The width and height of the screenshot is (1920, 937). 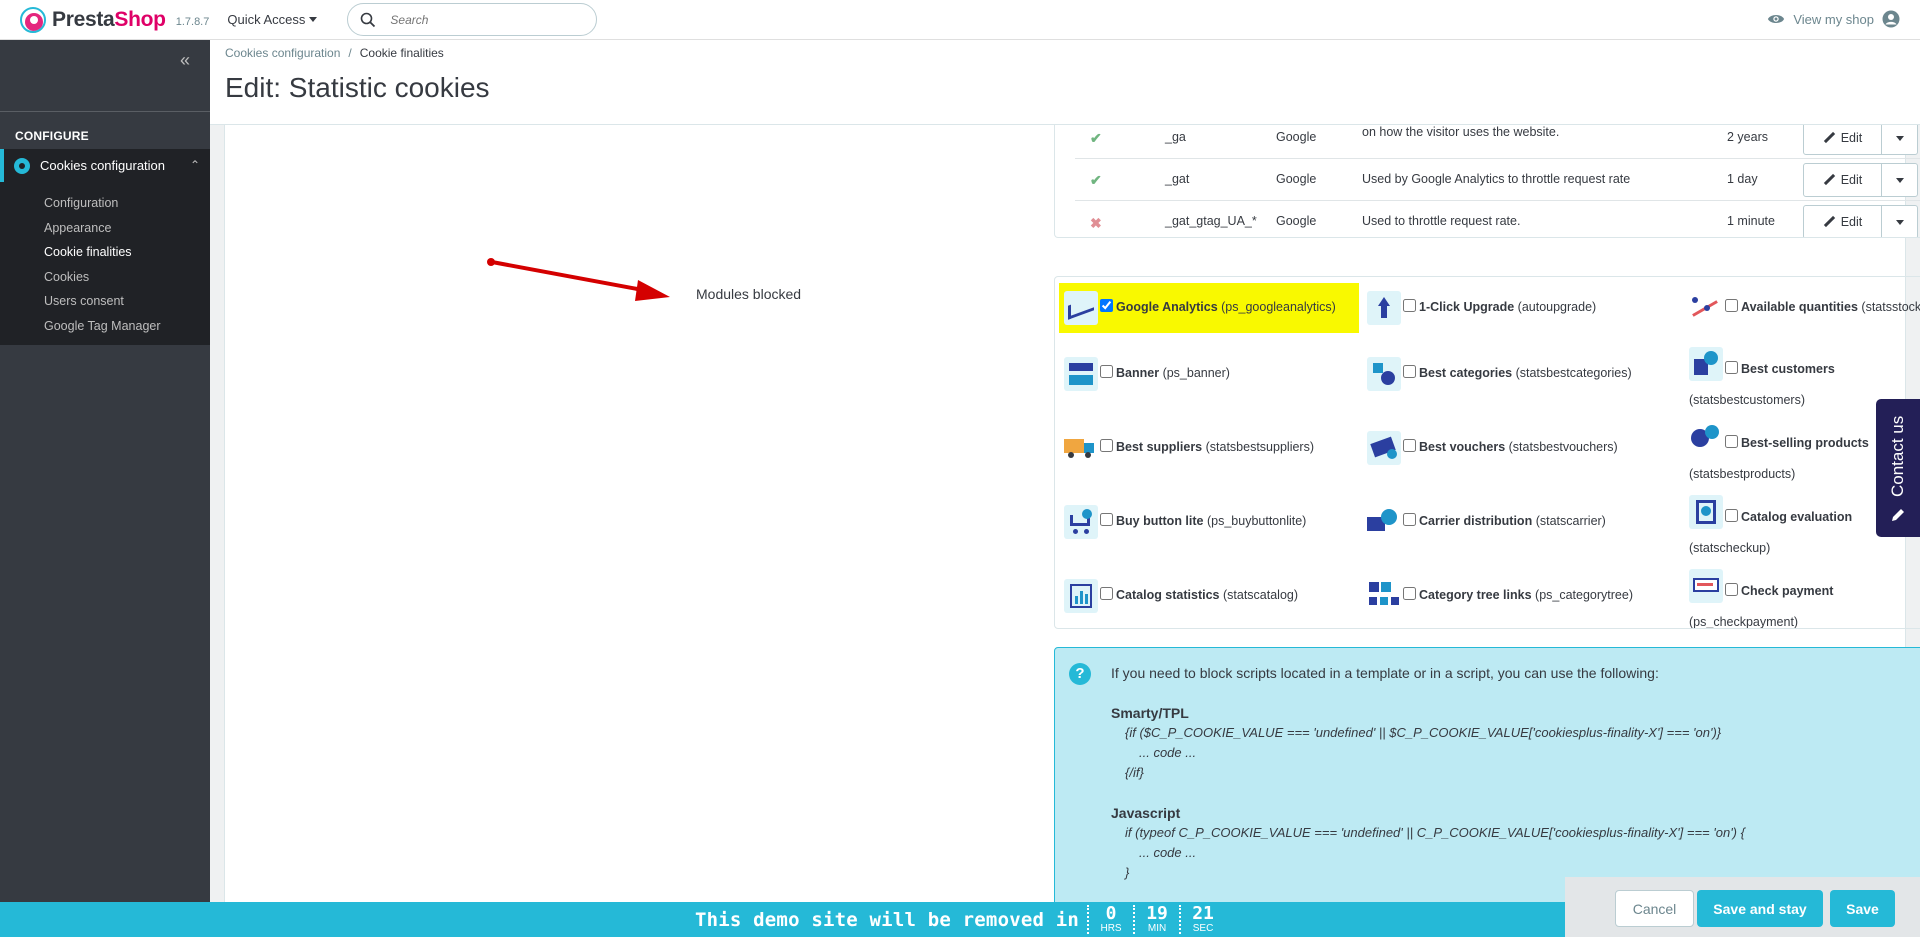 I want to click on module-item-carrier-distribution: Carrier distribution (statscarrier), so click(x=1522, y=524).